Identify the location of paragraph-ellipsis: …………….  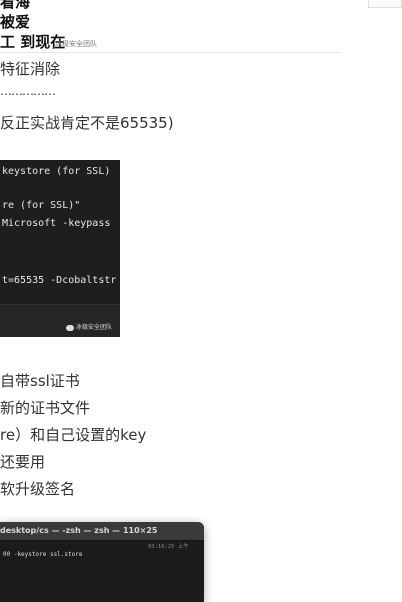
(28, 91).